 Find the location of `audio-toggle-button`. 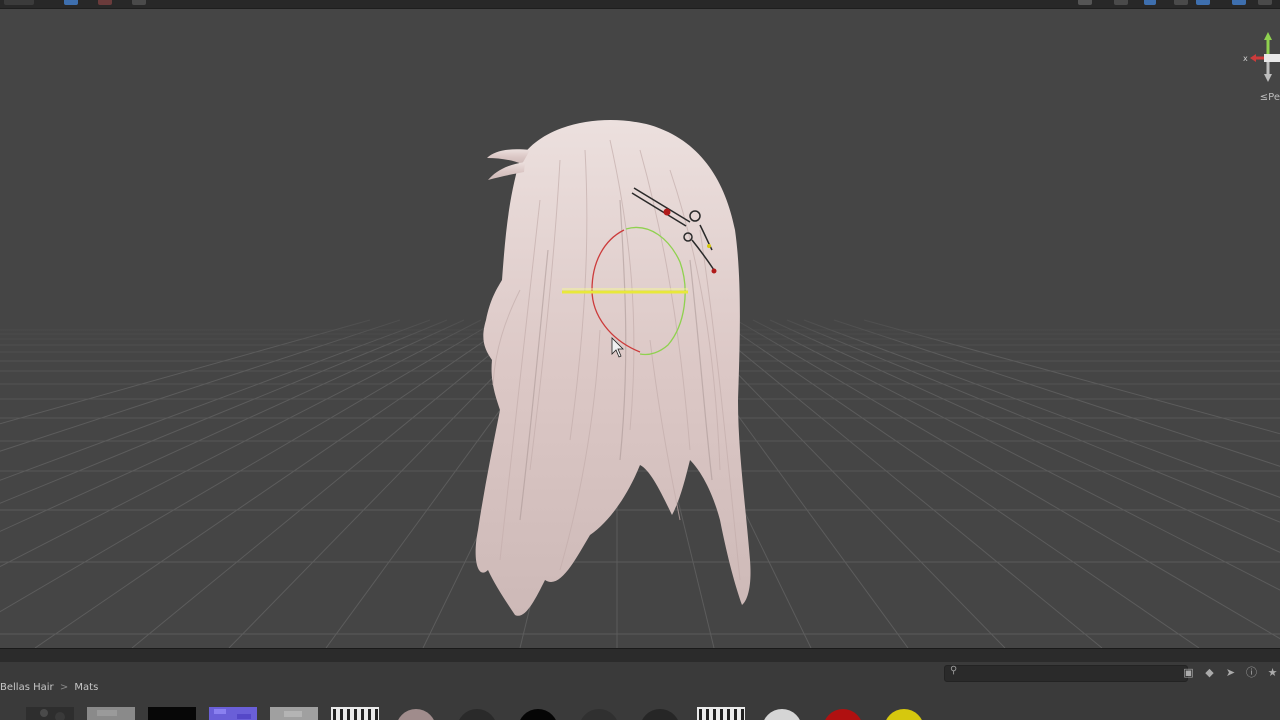

audio-toggle-button is located at coordinates (1085, 2).